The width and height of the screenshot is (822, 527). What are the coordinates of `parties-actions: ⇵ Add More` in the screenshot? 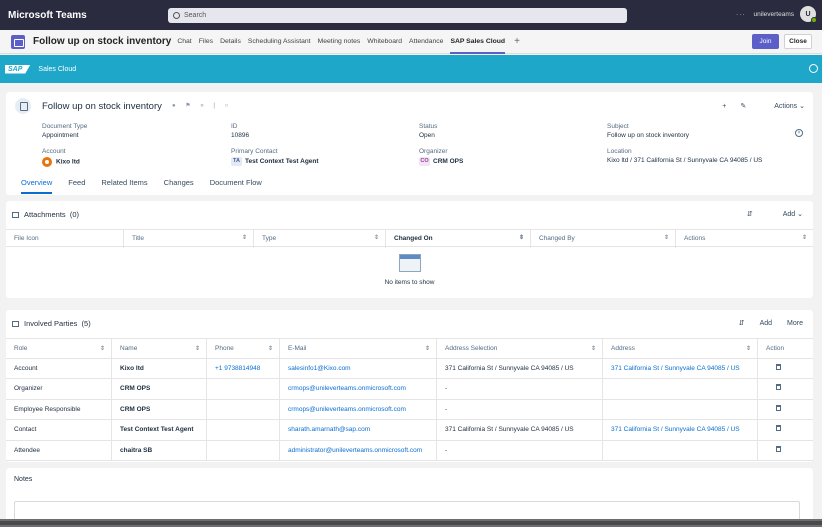 It's located at (763, 323).